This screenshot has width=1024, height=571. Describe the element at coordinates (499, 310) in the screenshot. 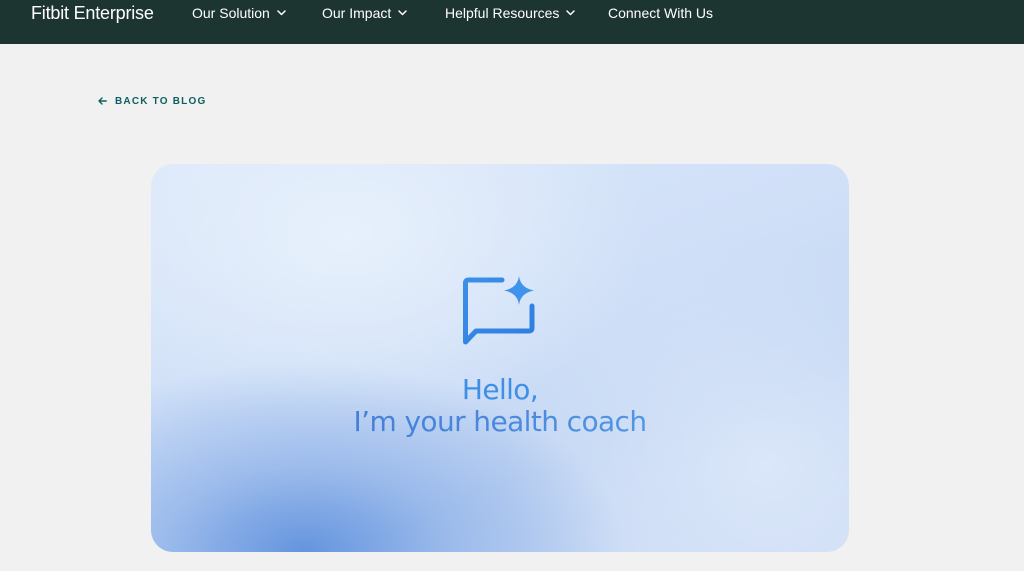

I see `chat-sparkle-icon` at that location.